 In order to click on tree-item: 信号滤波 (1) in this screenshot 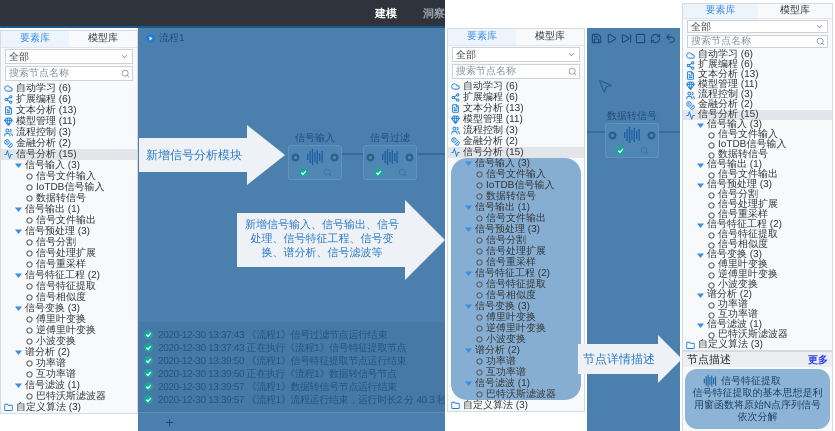, I will do `click(516, 383)`.